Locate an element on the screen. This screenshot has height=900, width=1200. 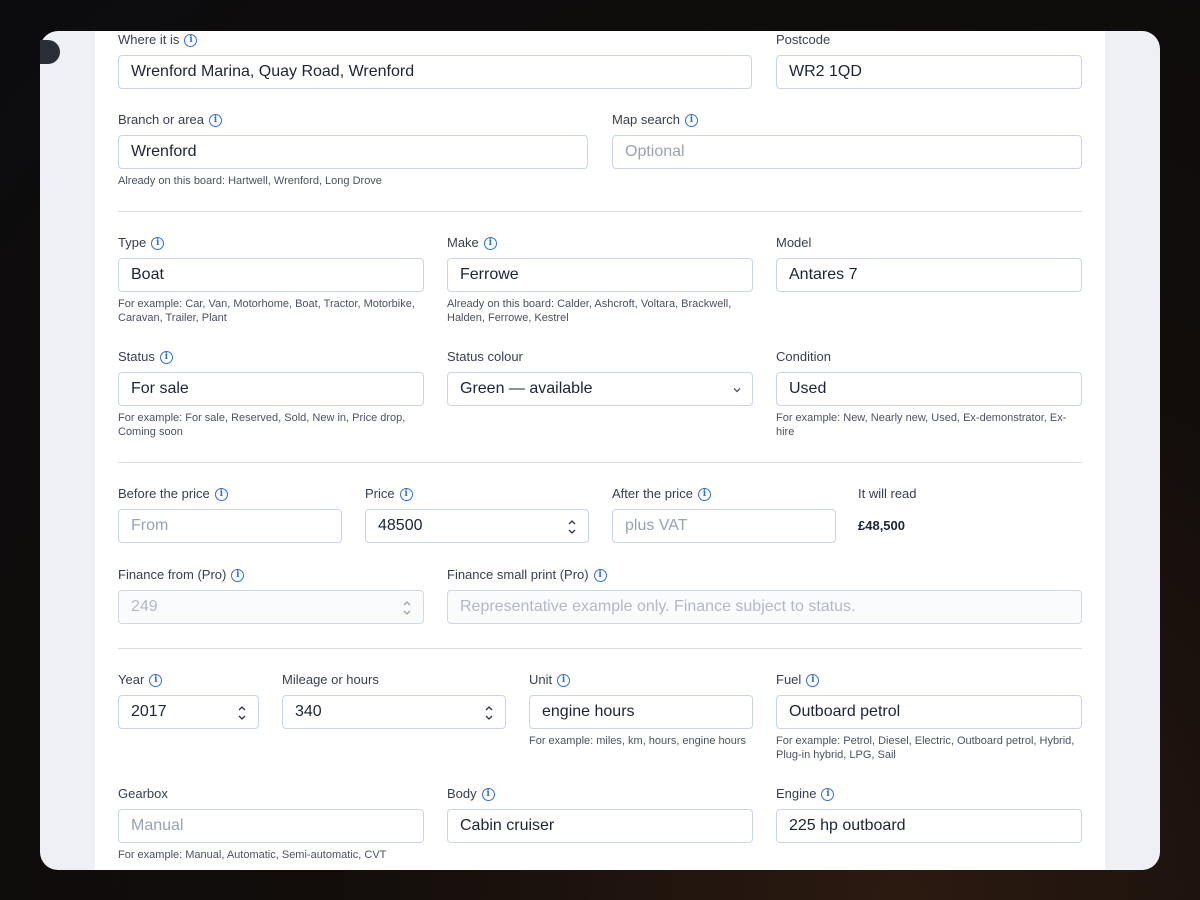
where-label: Where it is is located at coordinates (149, 39).